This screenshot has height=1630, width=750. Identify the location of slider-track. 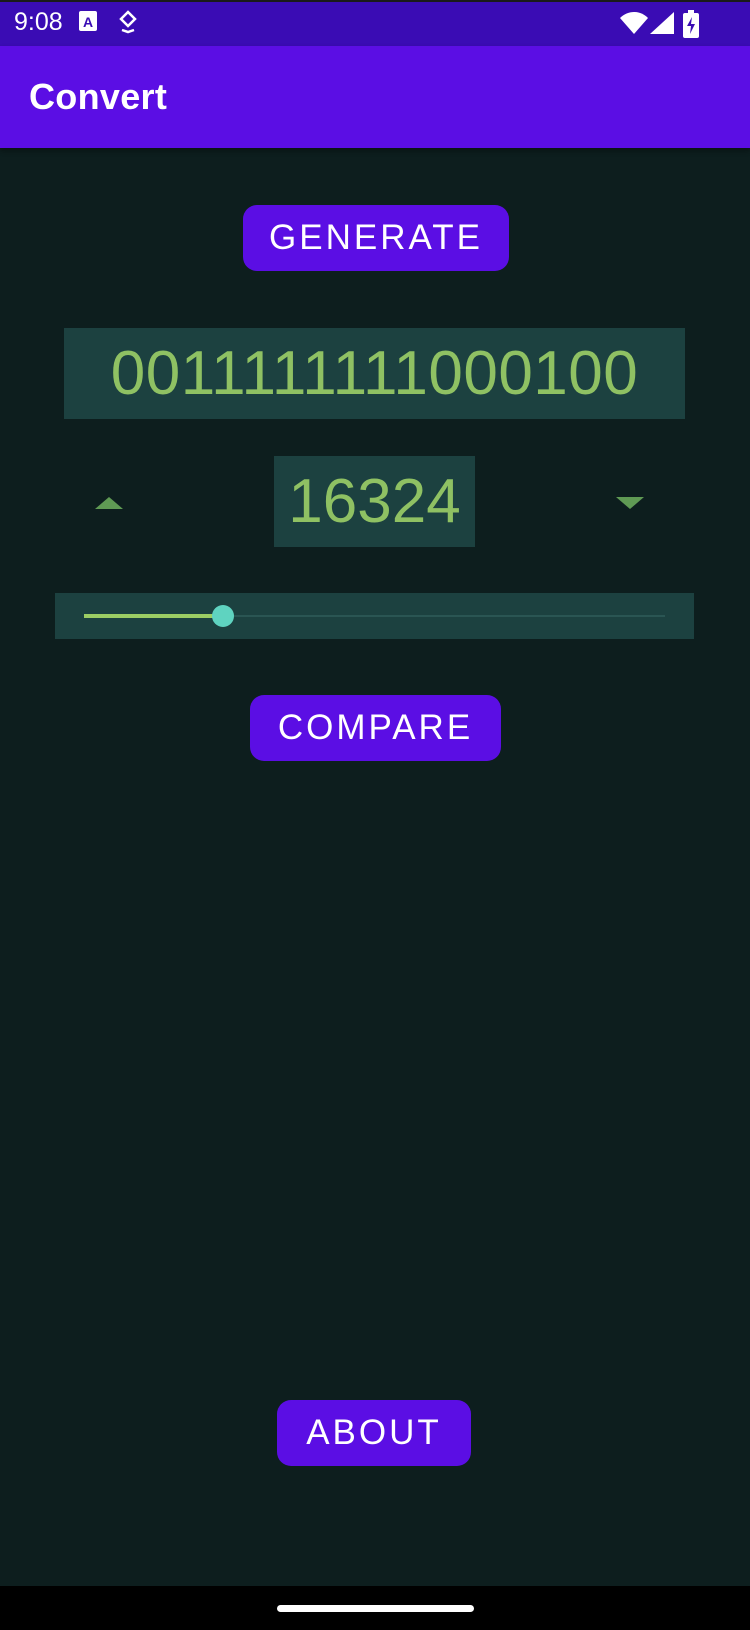
(374, 616).